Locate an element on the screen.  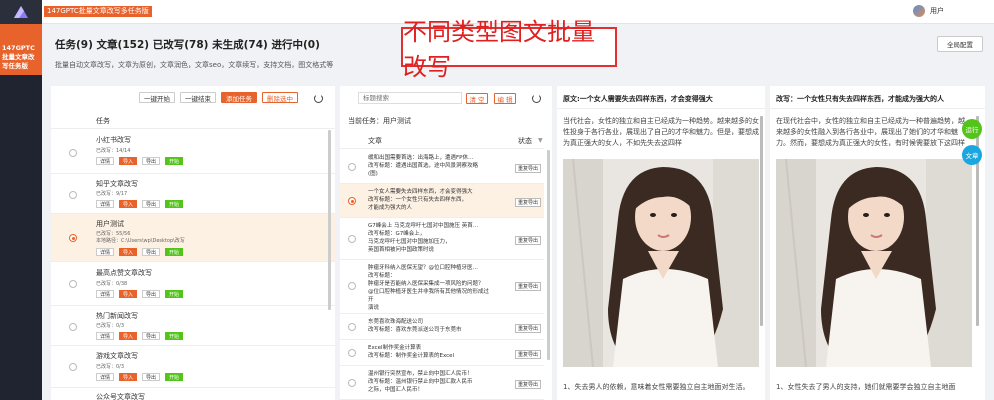
delete-selected-button: 删除选中 is located at coordinates (280, 97).